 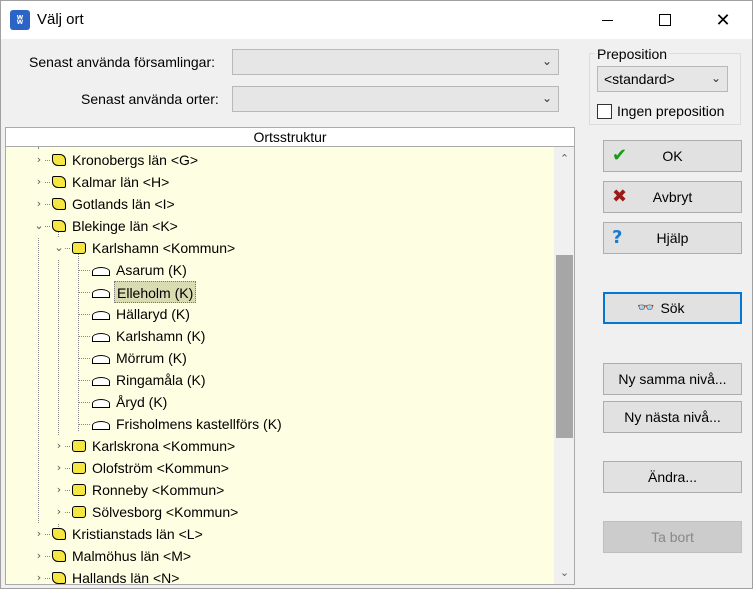 What do you see at coordinates (280, 534) in the screenshot?
I see `tree-row-lan: › Kristianstads län <L>` at bounding box center [280, 534].